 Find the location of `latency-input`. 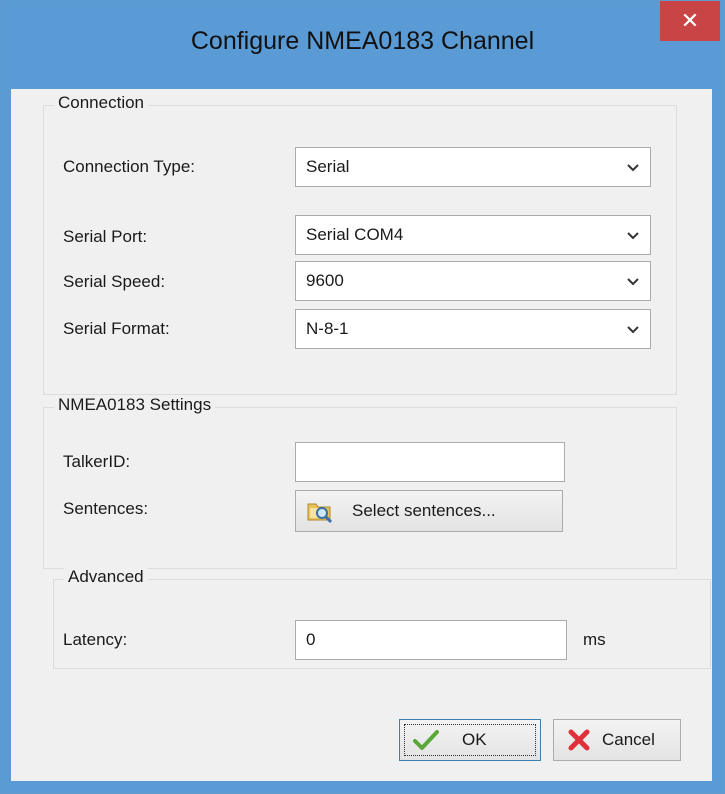

latency-input is located at coordinates (431, 640).